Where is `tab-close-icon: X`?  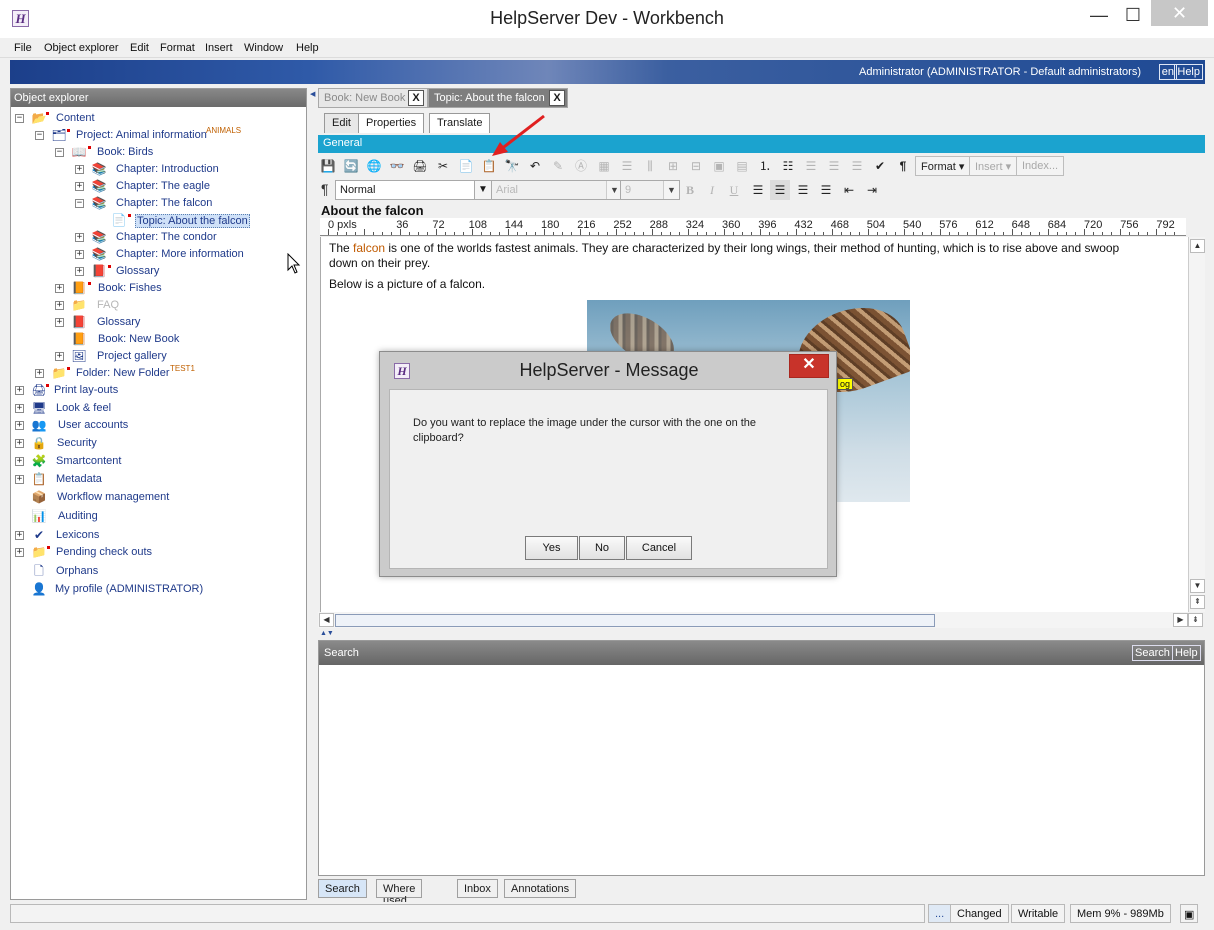 tab-close-icon: X is located at coordinates (416, 98).